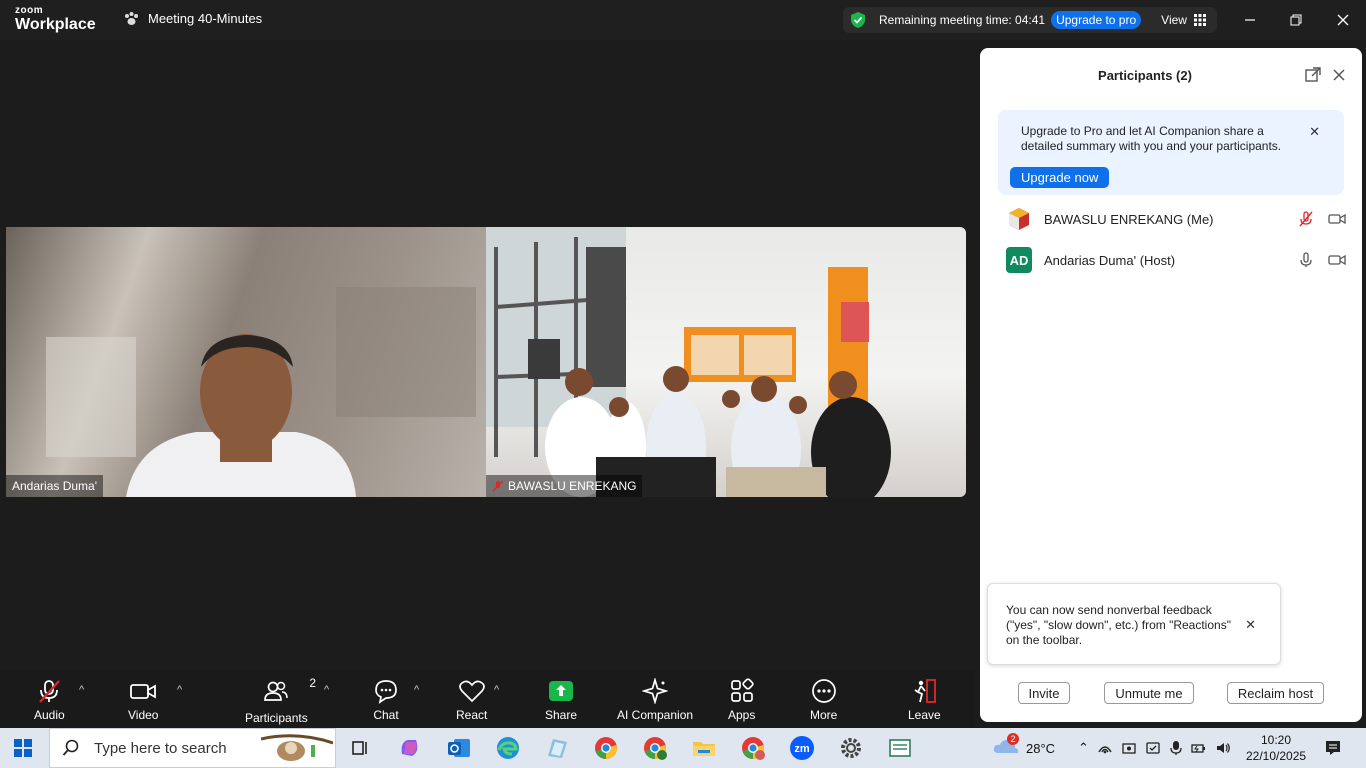  Describe the element at coordinates (1096, 20) in the screenshot. I see `upgrade-to-pro-button: Upgrade to pro` at that location.